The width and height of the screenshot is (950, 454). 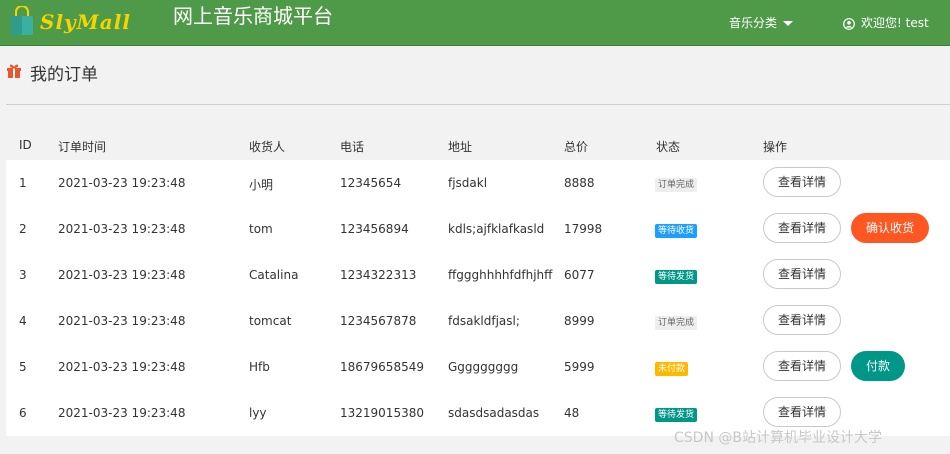 I want to click on cell-receiver: tom, so click(x=261, y=229).